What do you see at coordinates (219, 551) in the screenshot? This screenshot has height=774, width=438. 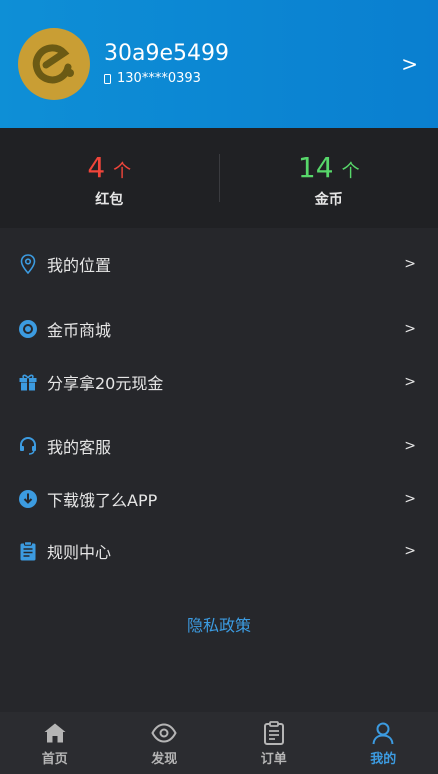 I see `menu-item-rules-center: 规则中心 >` at bounding box center [219, 551].